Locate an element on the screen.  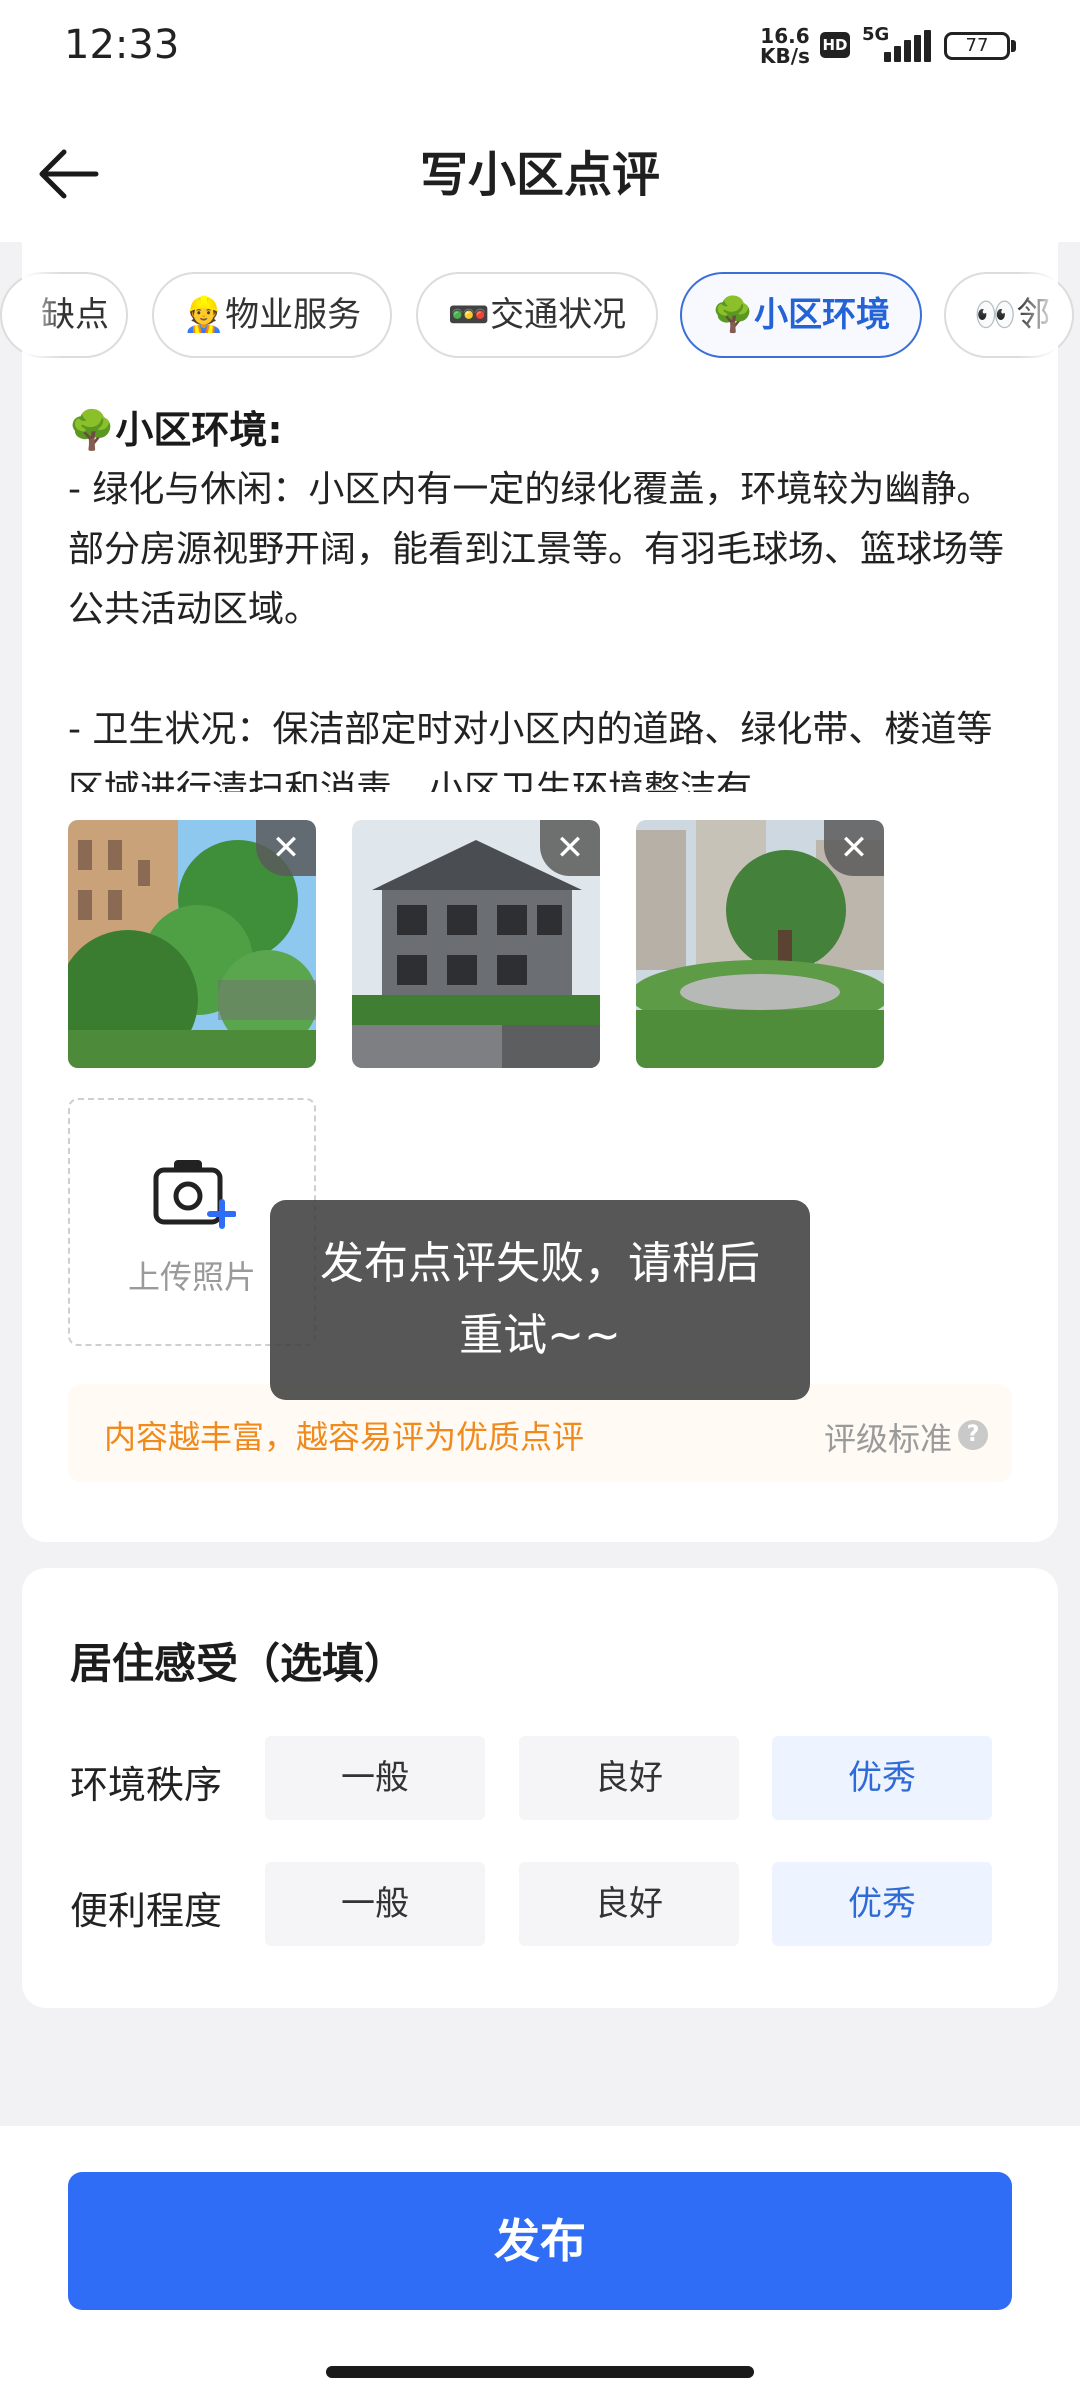
camera-plus-icon is located at coordinates (194, 1194).